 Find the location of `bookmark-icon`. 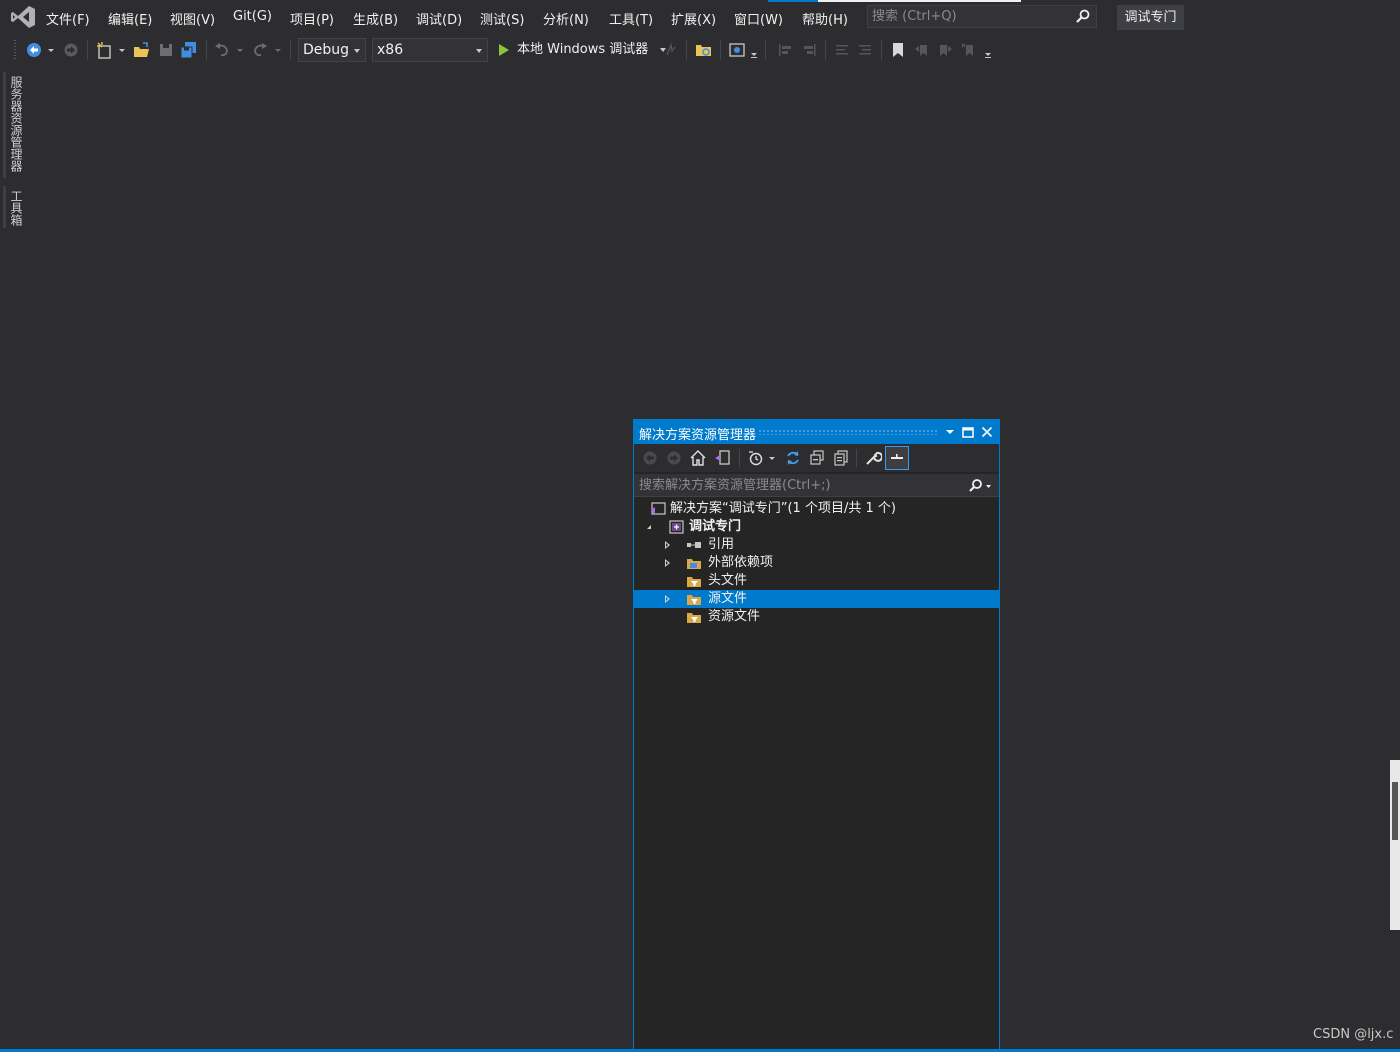

bookmark-icon is located at coordinates (898, 50).